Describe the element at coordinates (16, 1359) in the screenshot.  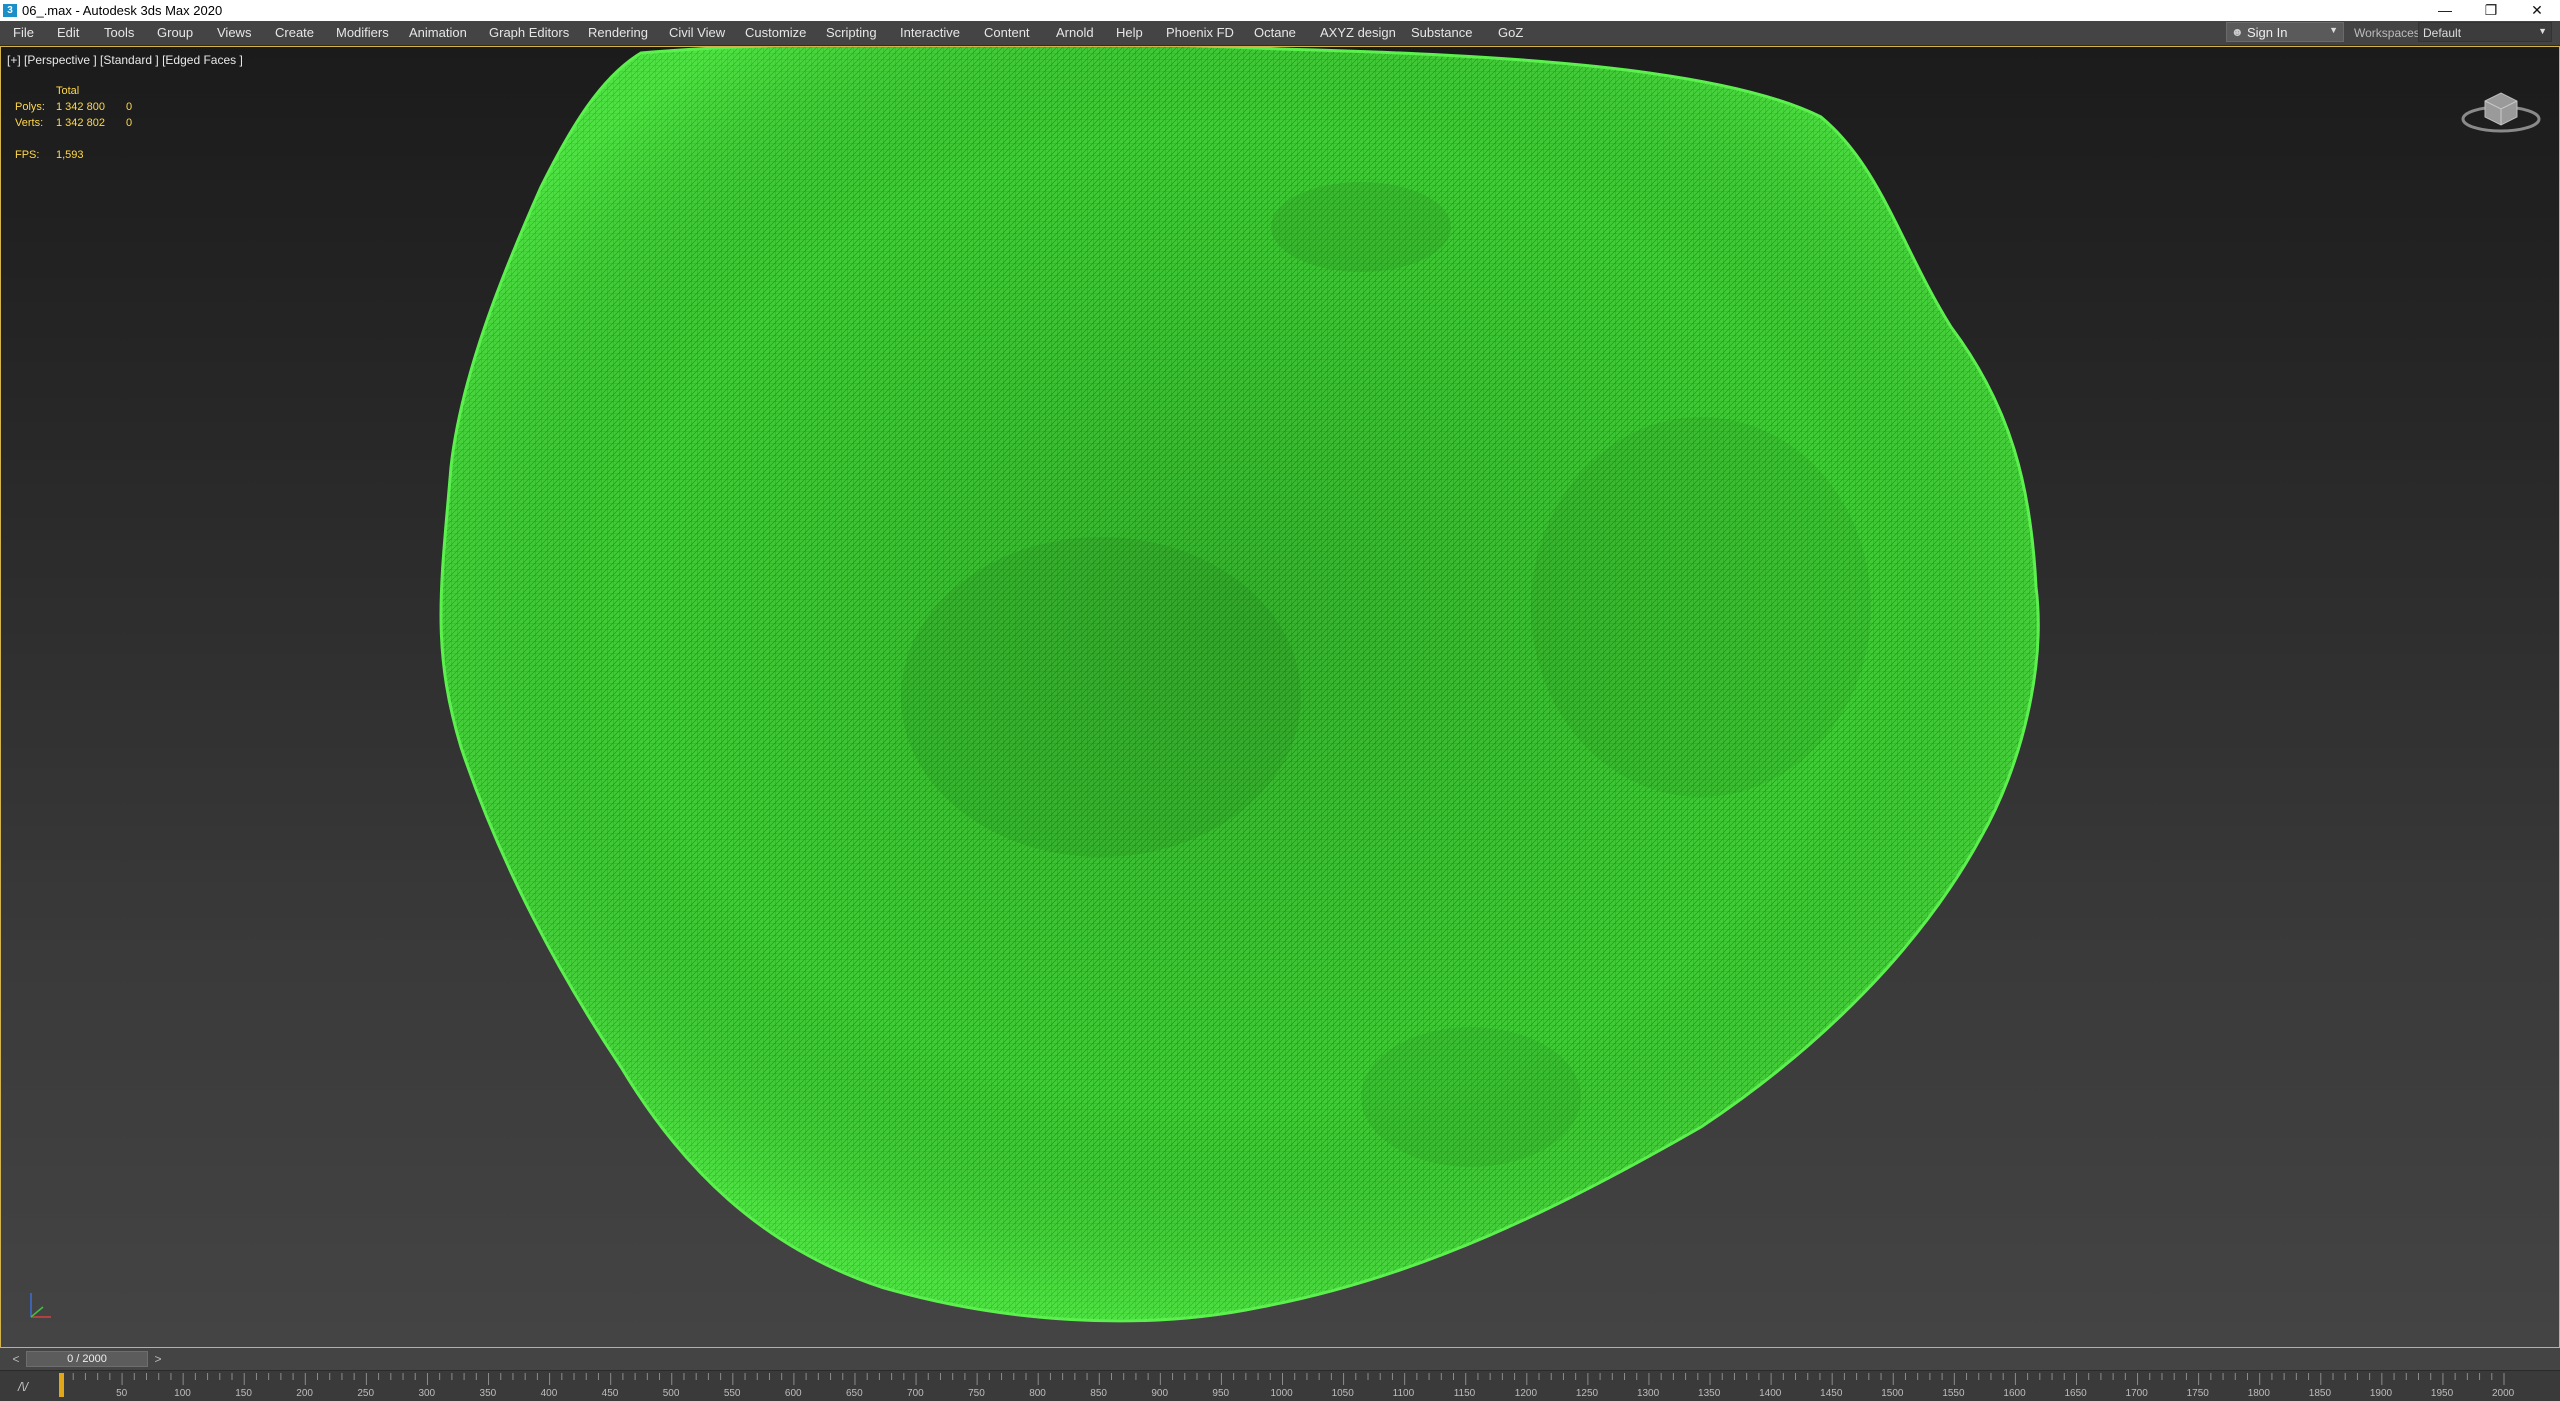
I see `time-prev-button: <` at that location.